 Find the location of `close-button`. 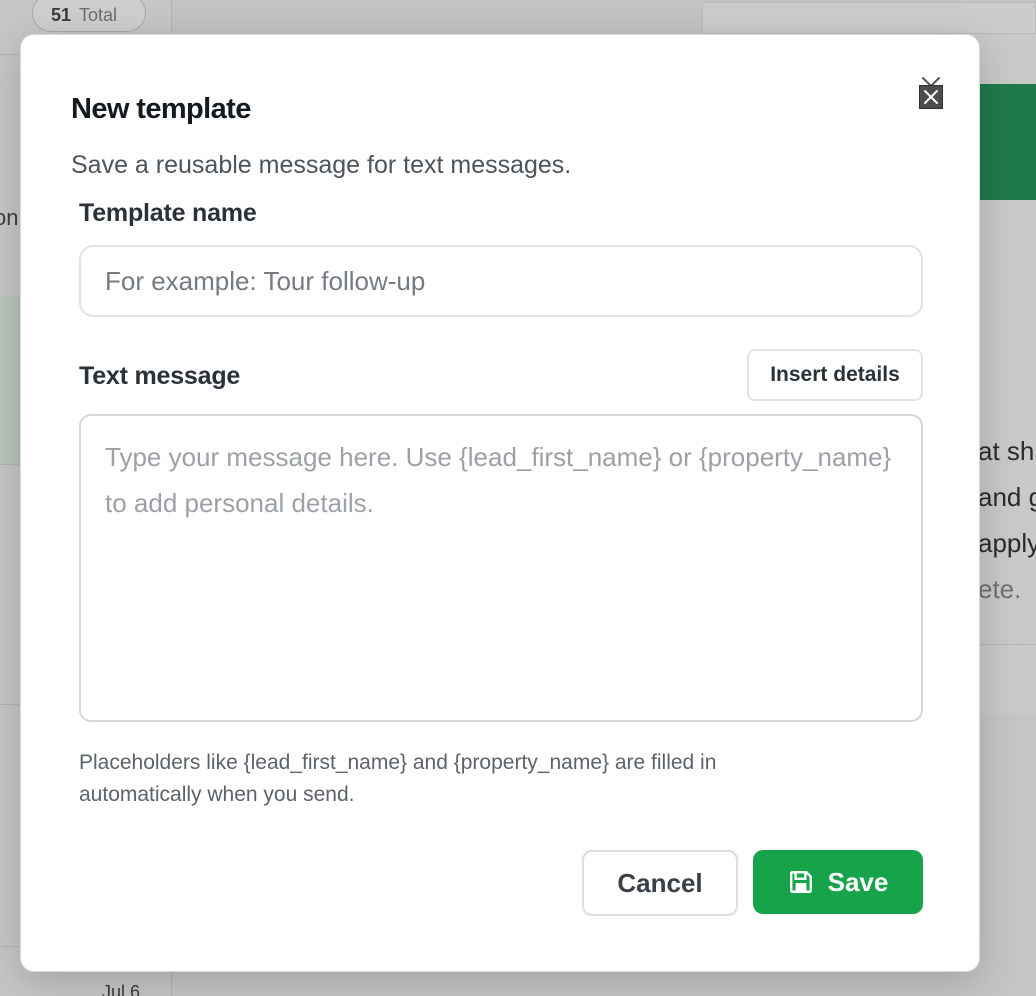

close-button is located at coordinates (931, 92).